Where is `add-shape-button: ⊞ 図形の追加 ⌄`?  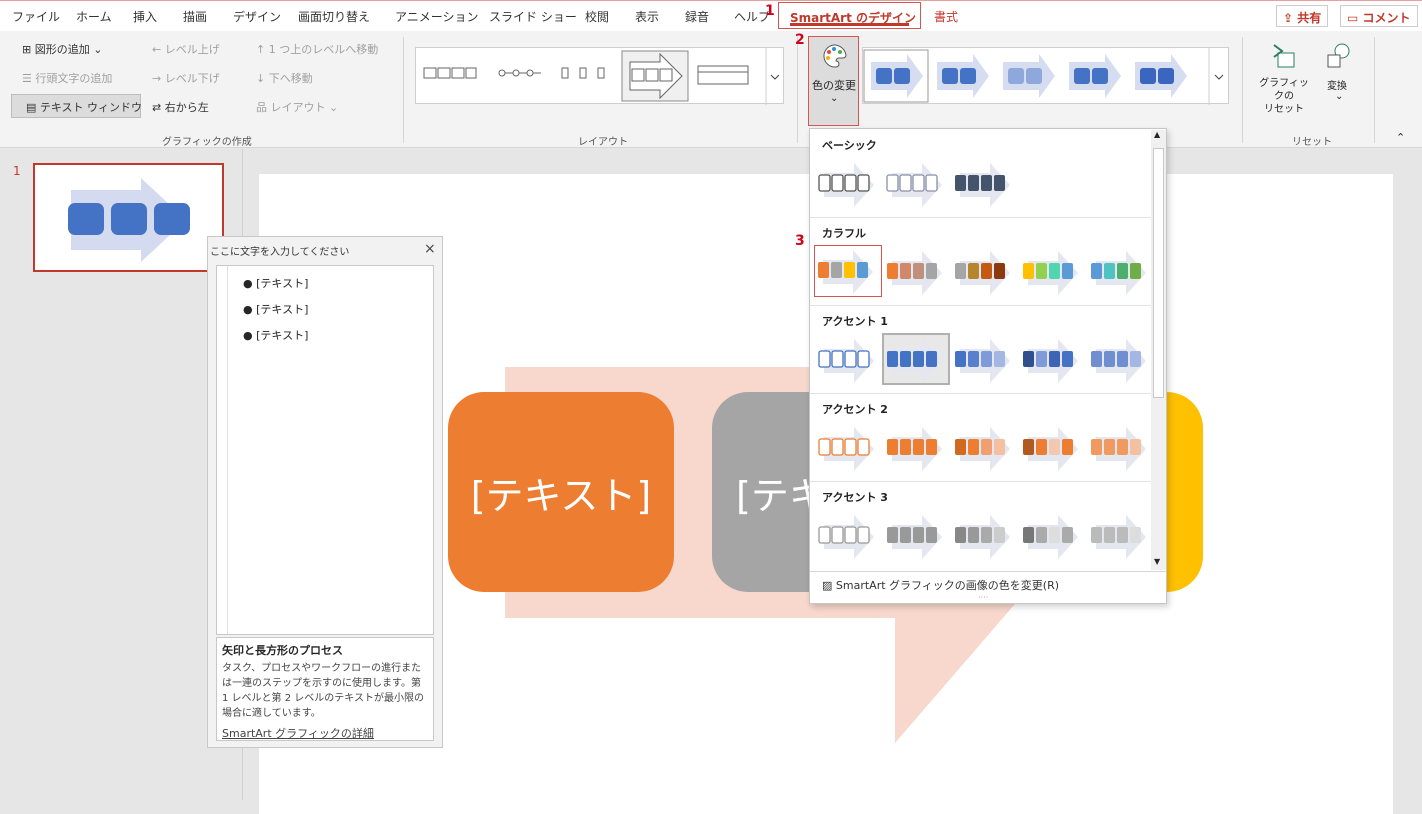
add-shape-button: ⊞ 図形の追加 ⌄ is located at coordinates (62, 49).